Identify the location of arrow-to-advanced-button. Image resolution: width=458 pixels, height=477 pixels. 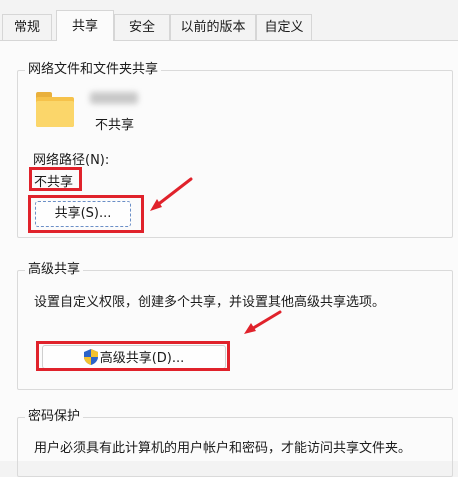
(263, 322).